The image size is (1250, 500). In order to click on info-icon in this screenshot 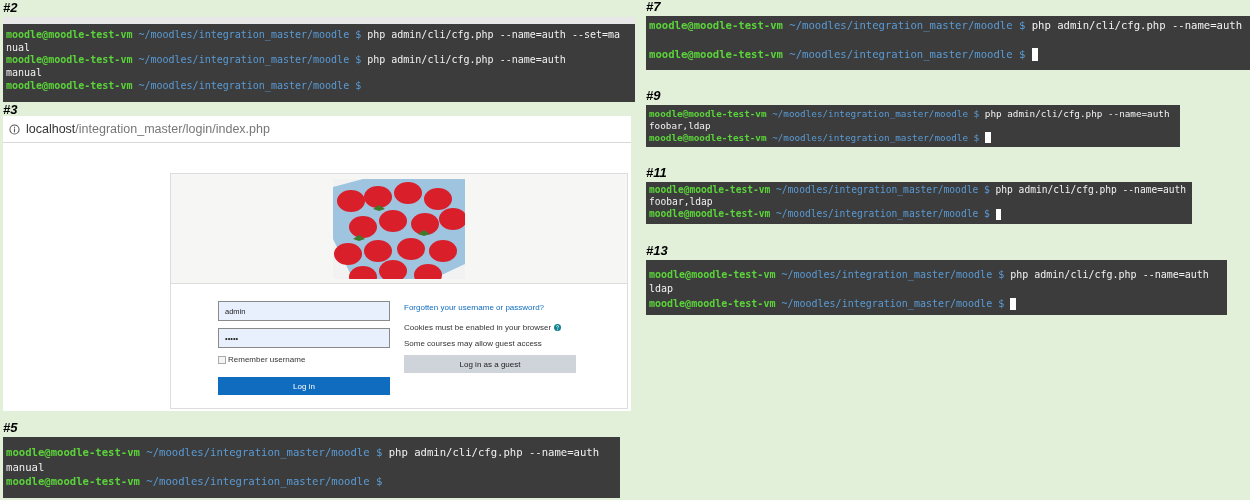, I will do `click(14, 129)`.